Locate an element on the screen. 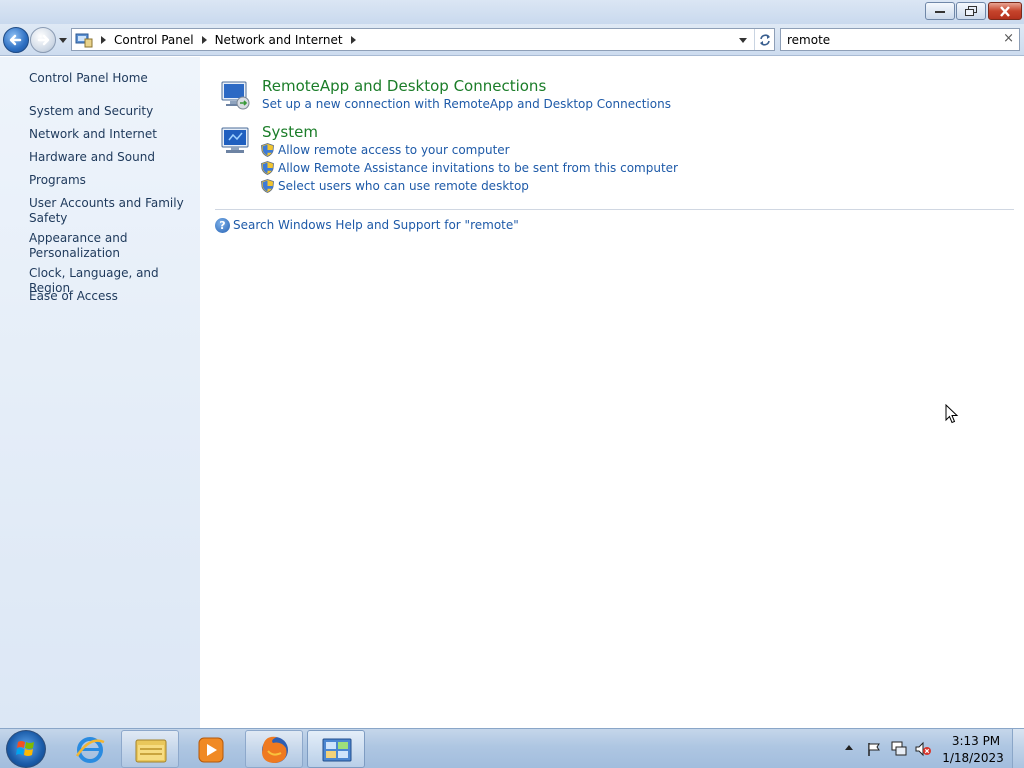  media-player-icon is located at coordinates (211, 750).